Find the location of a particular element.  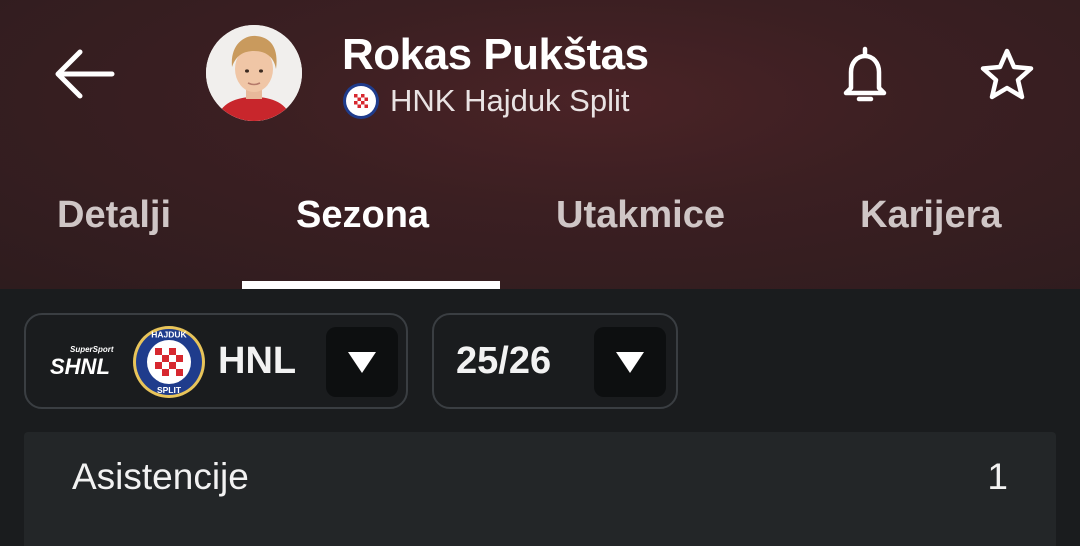

tab-utakmice: Utakmice is located at coordinates (640, 215).